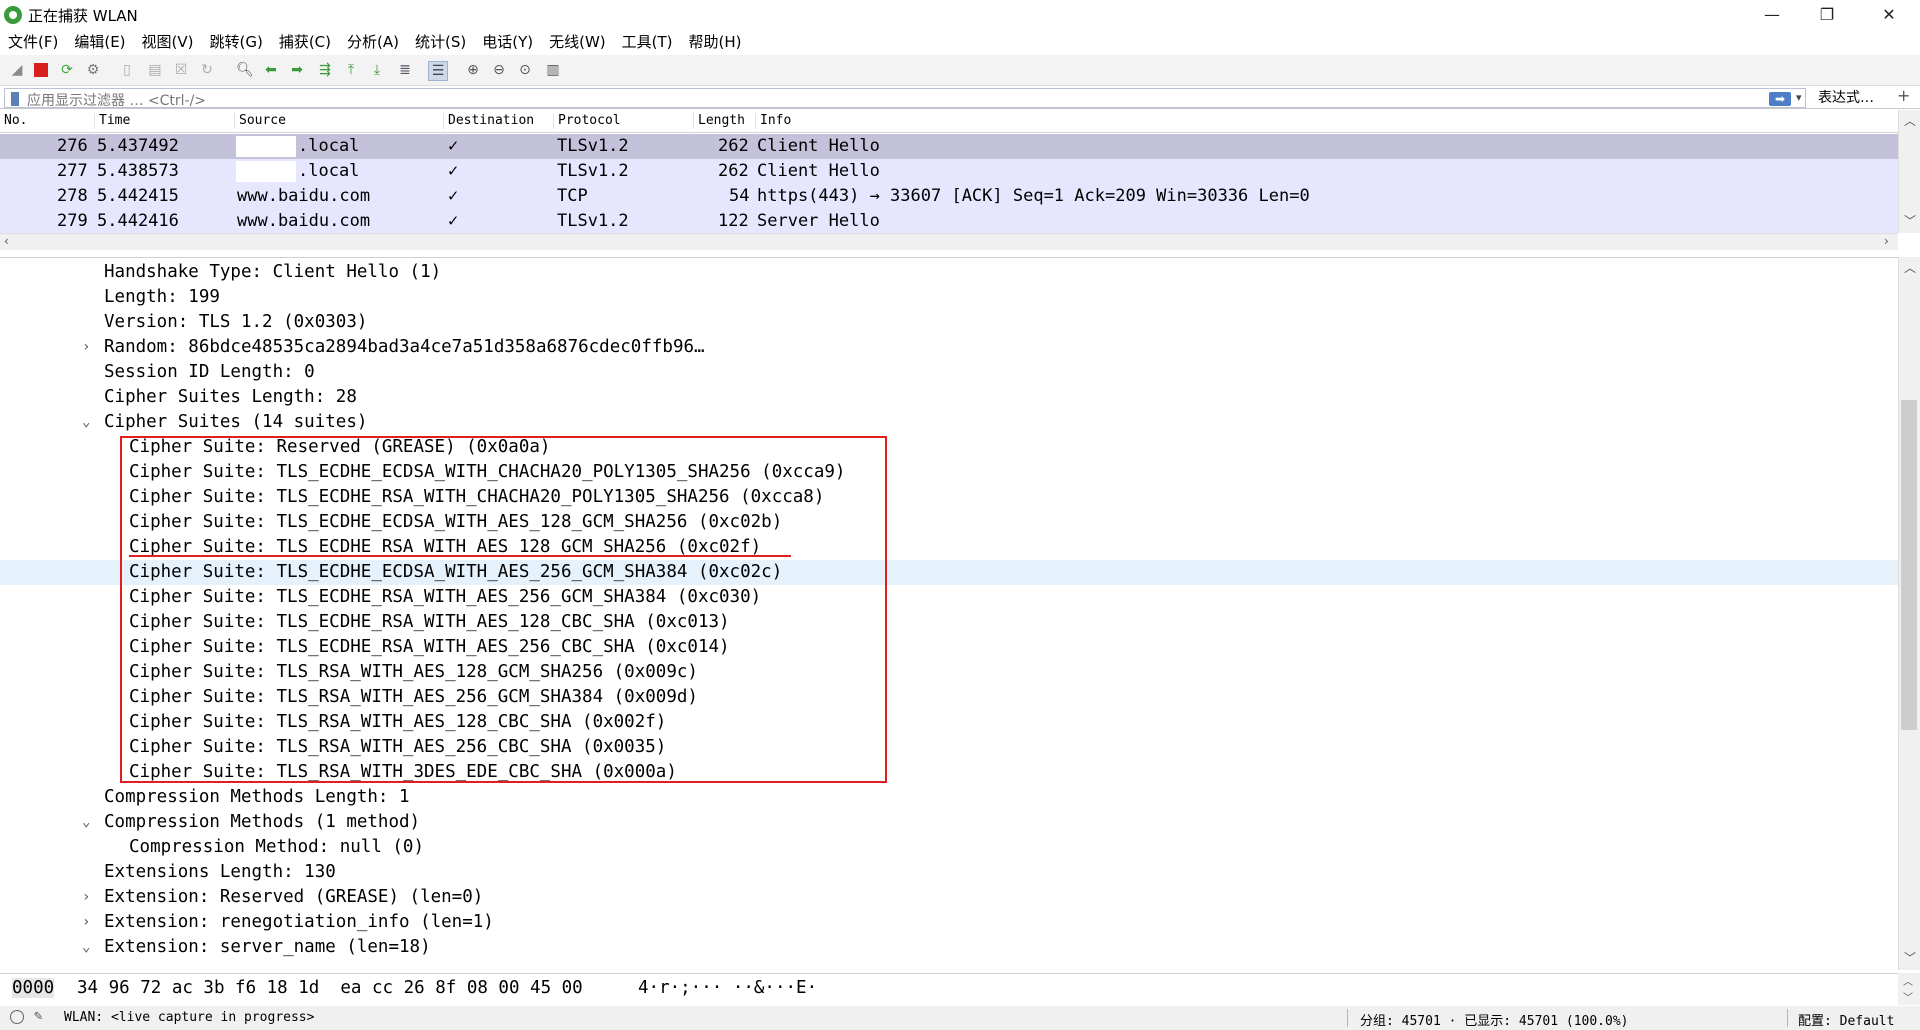 This screenshot has height=1030, width=1920. I want to click on save-file-icon: ▤, so click(155, 70).